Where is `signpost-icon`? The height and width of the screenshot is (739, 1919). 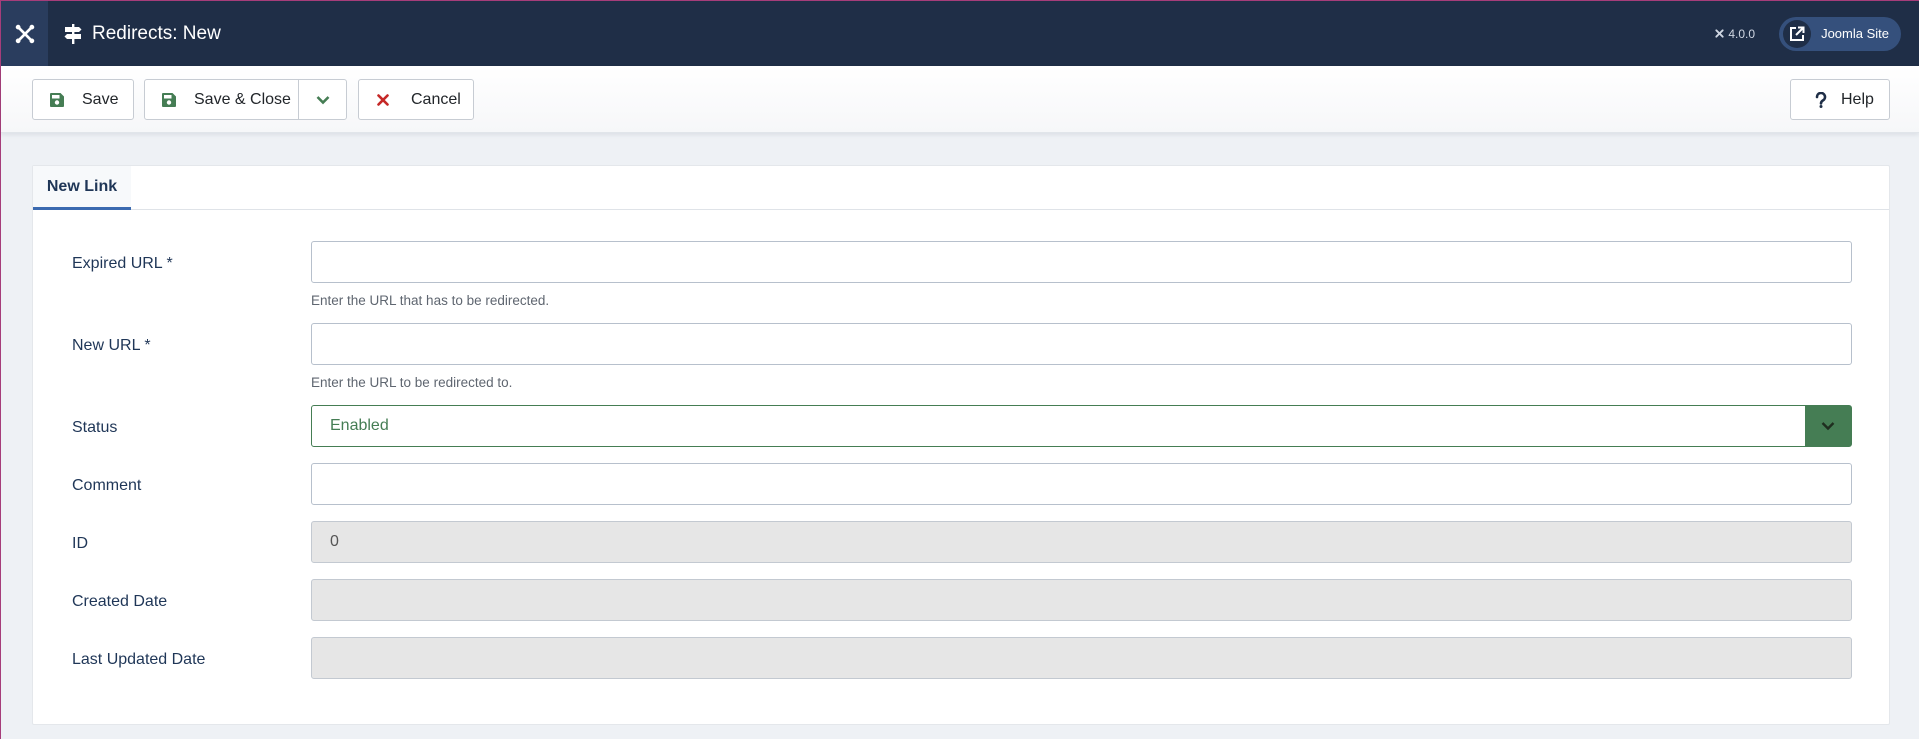 signpost-icon is located at coordinates (73, 33).